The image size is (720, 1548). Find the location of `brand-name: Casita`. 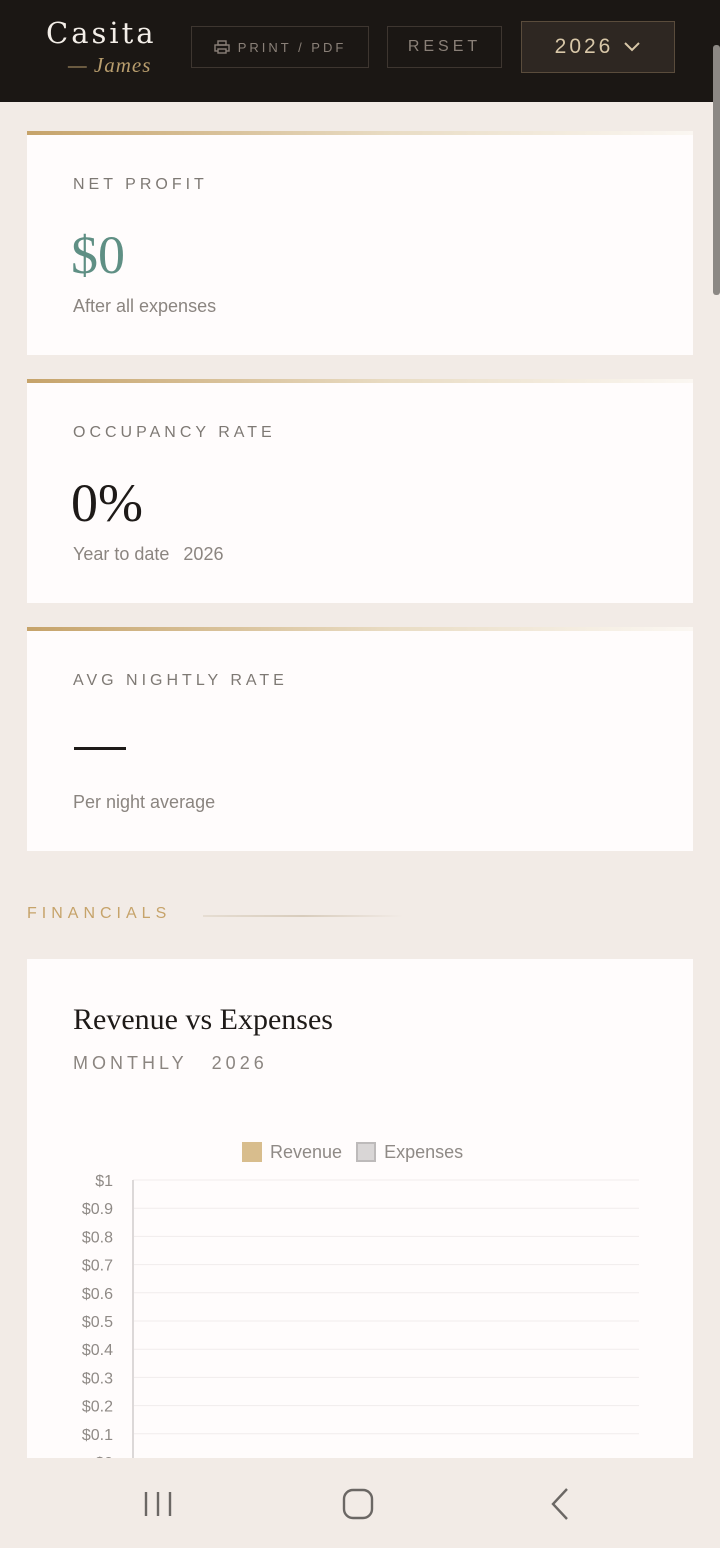

brand-name: Casita is located at coordinates (101, 33).